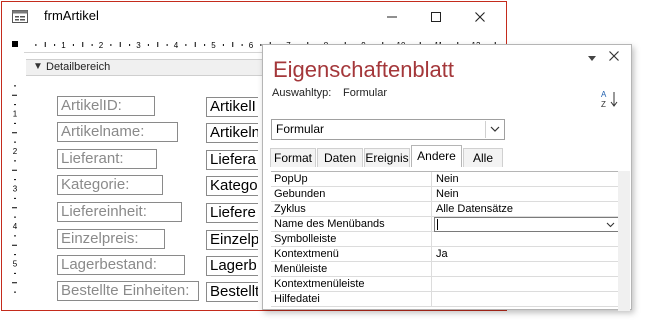 The height and width of the screenshot is (322, 647). Describe the element at coordinates (111, 239) in the screenshot. I see `control-label: Einzelpreis:` at that location.